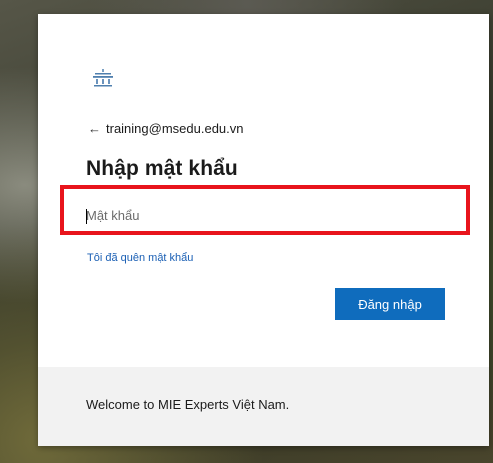 The height and width of the screenshot is (463, 493). I want to click on back-arrow-icon: ←, so click(94, 128).